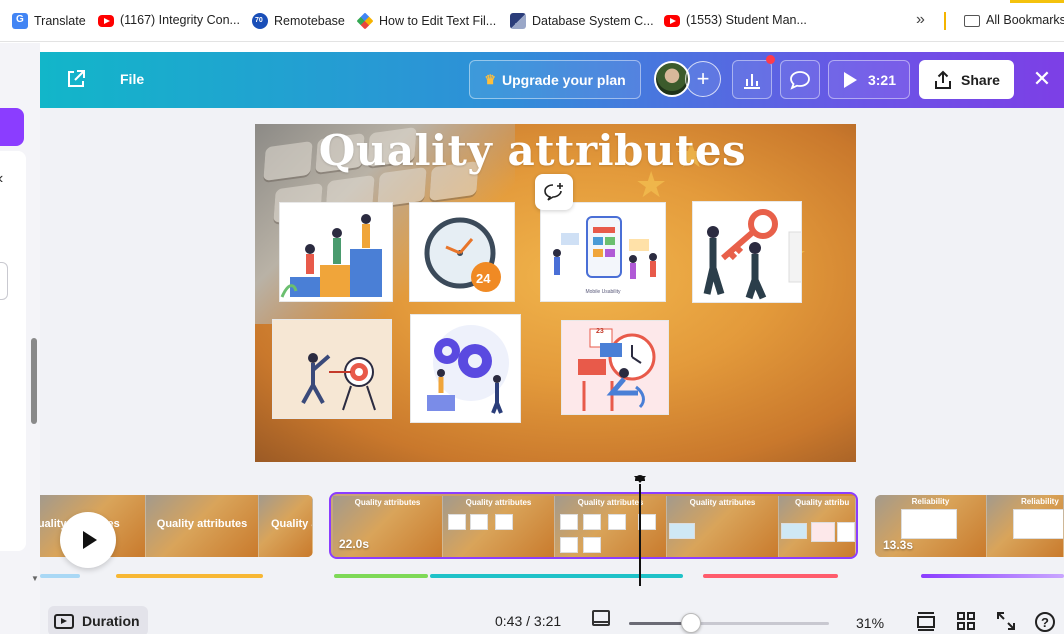 The height and width of the screenshot is (634, 1064). I want to click on timeline-clip-3: Reliability Reliability 13.3s, so click(969, 526).